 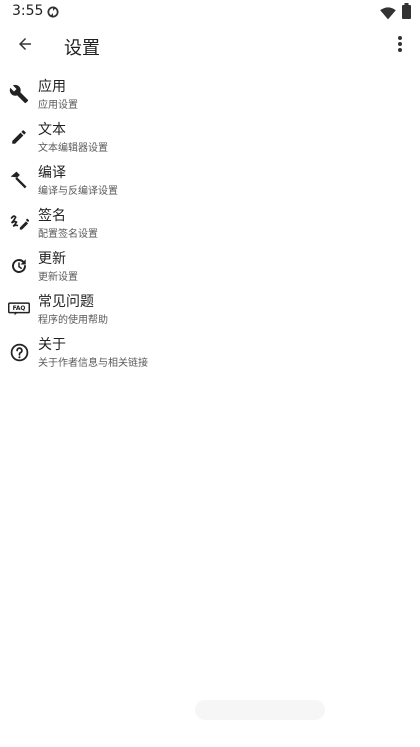 What do you see at coordinates (210, 267) in the screenshot?
I see `settings-item-update: 更新 更新设置` at bounding box center [210, 267].